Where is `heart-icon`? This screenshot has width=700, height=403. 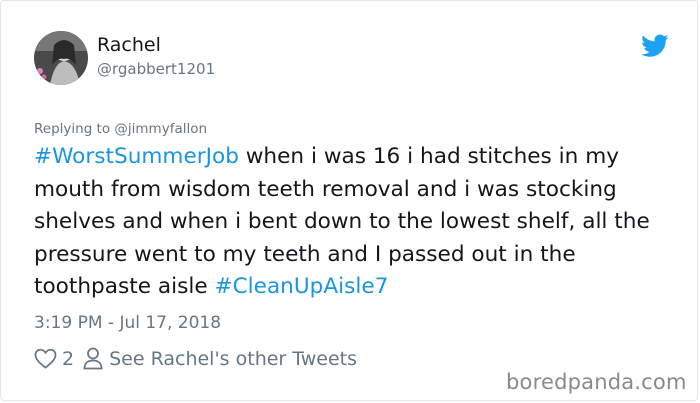 heart-icon is located at coordinates (45, 358).